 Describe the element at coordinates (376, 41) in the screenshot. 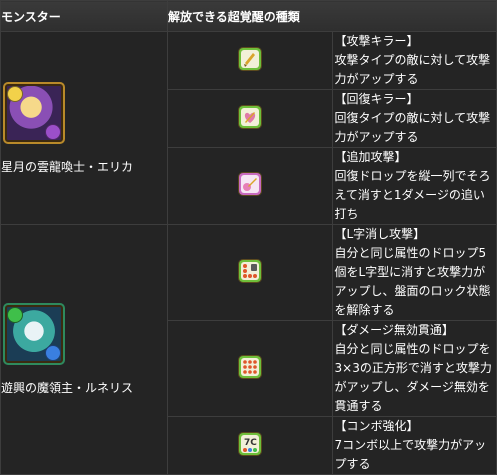

I see `awakening-title: 【攻撃キラー】` at that location.